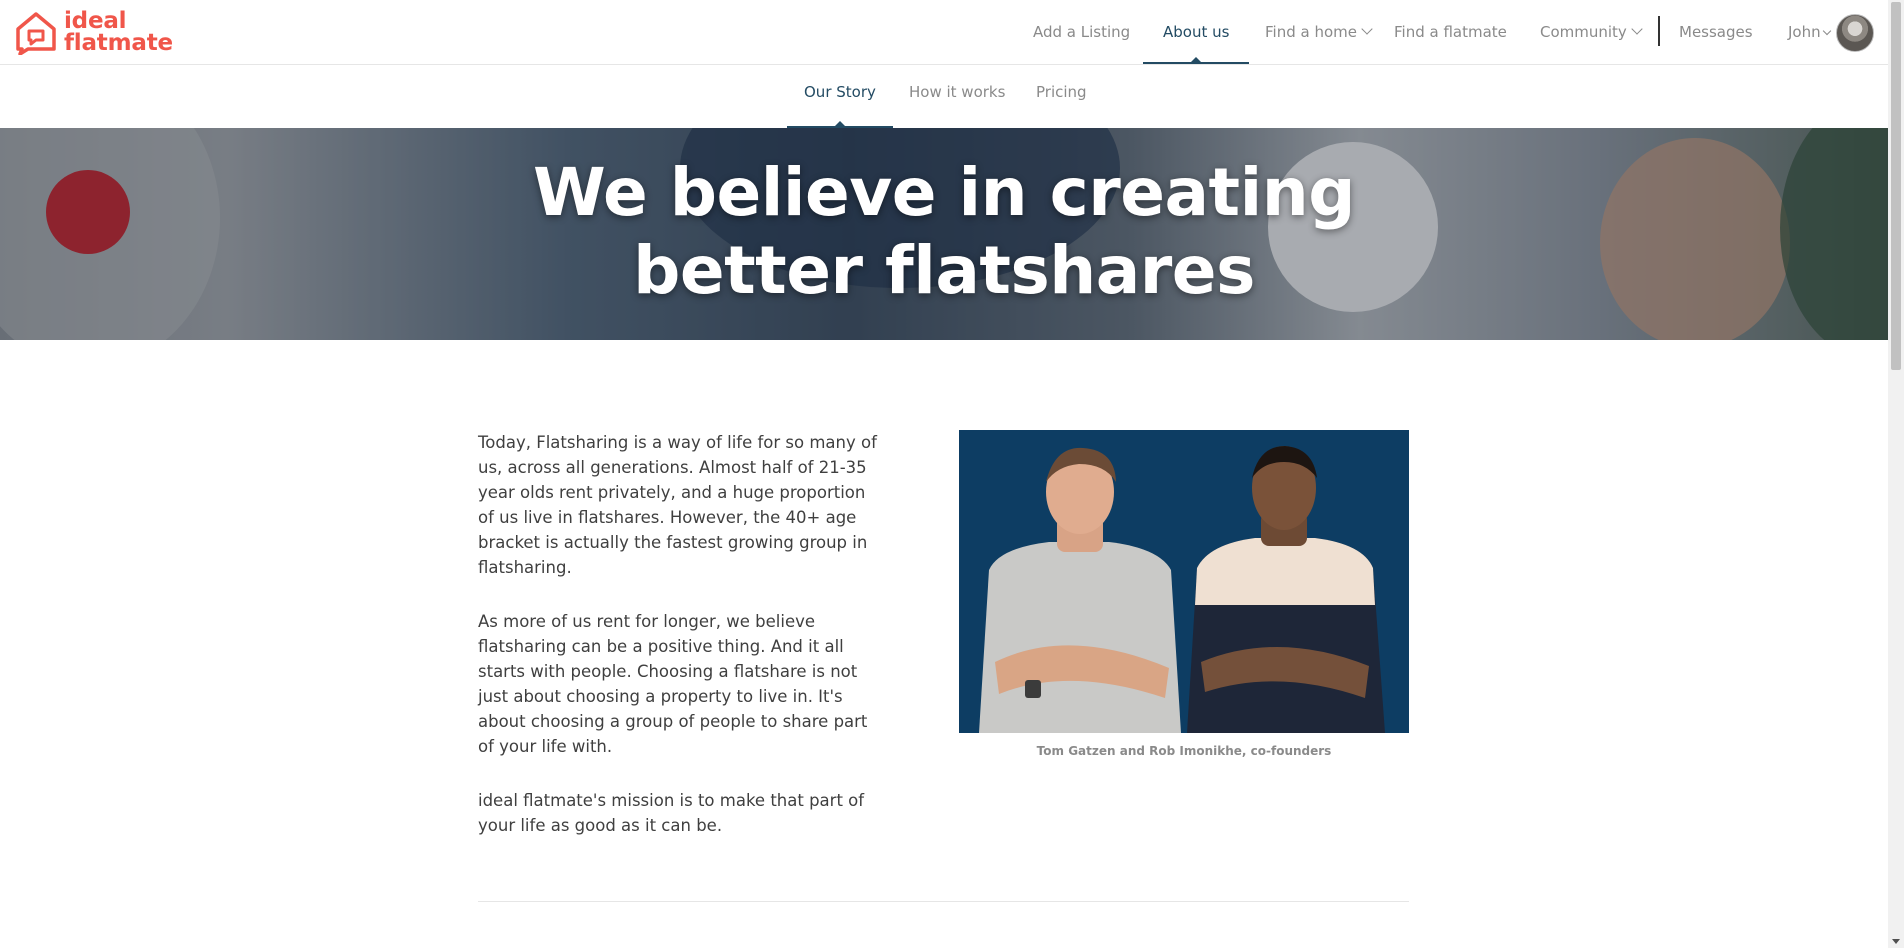  What do you see at coordinates (118, 43) in the screenshot?
I see `logo-line-2: flatmate` at bounding box center [118, 43].